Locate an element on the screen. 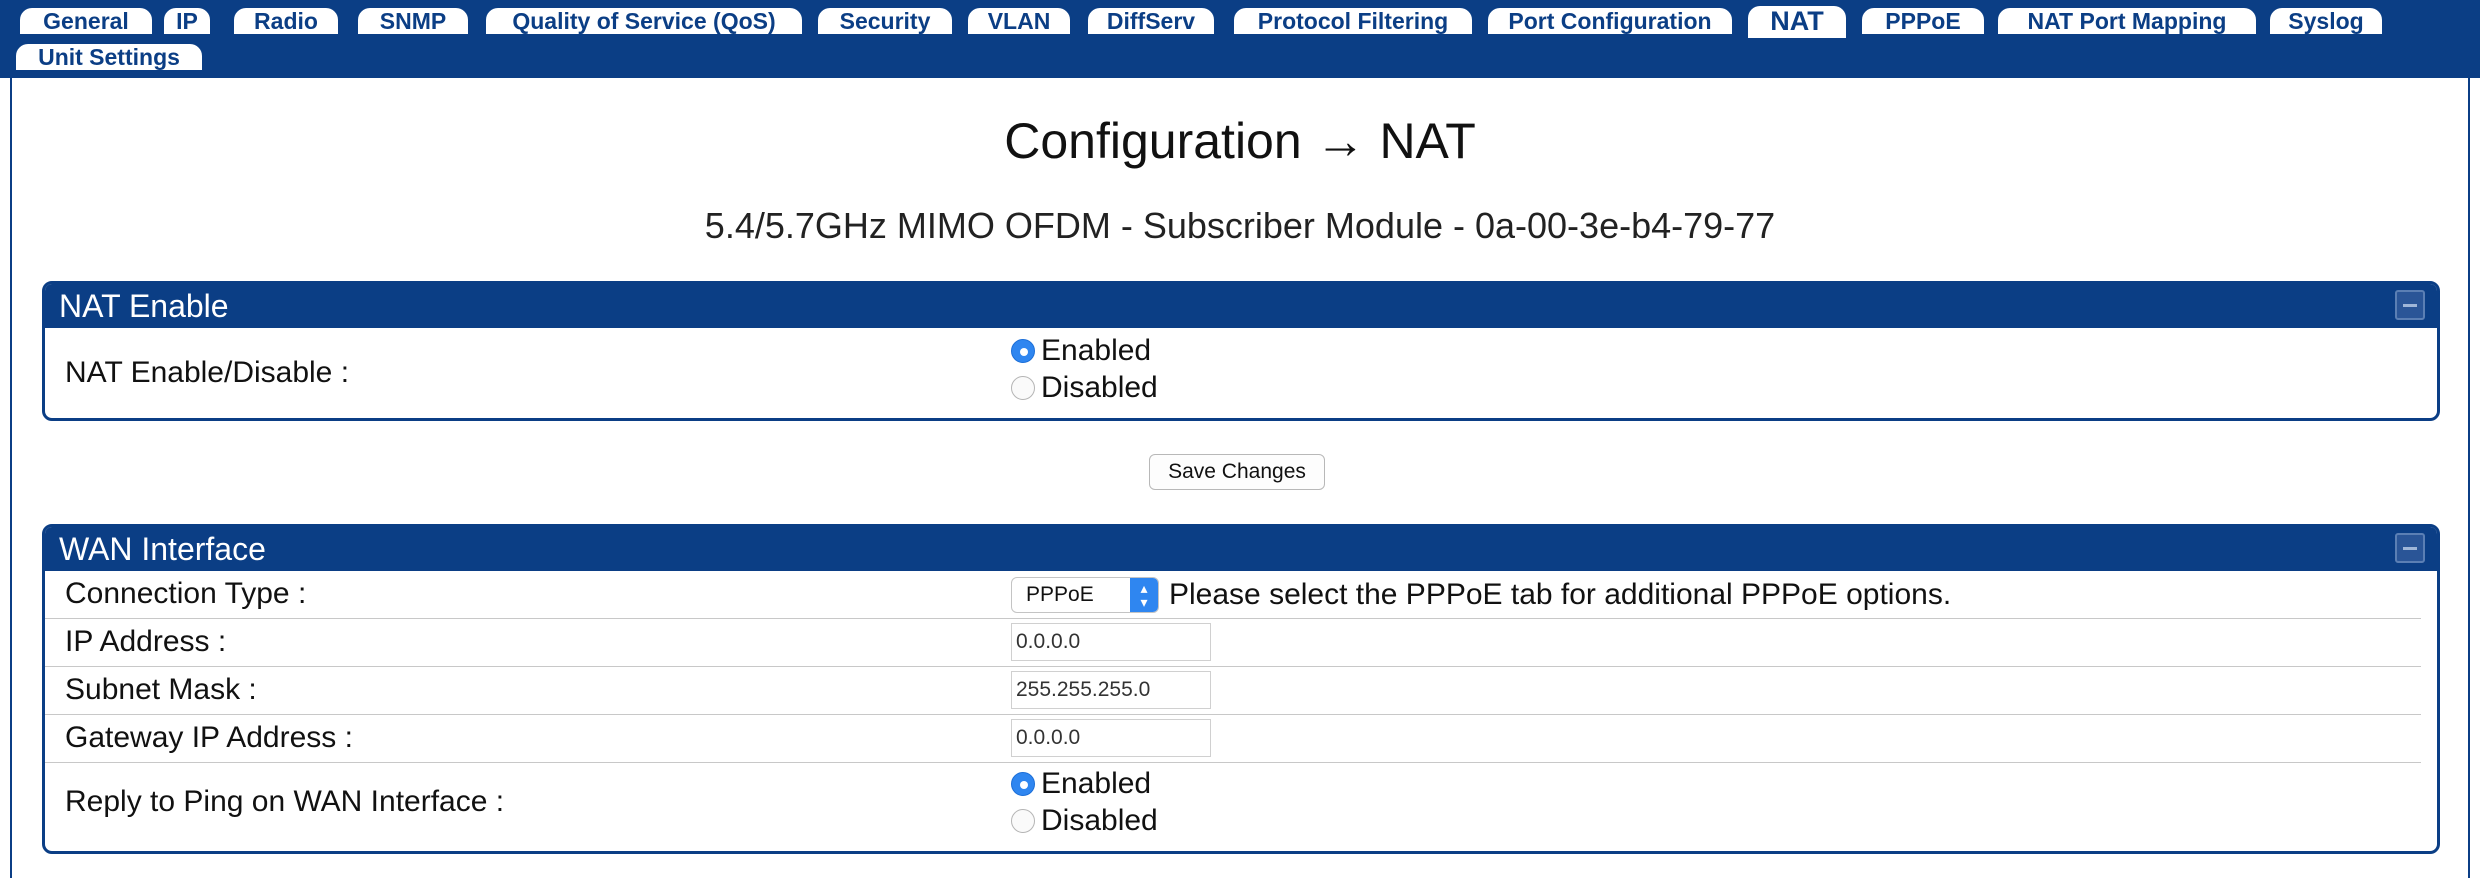 Image resolution: width=2480 pixels, height=878 pixels. tab-qos: Quality of Service (QoS) is located at coordinates (644, 21).